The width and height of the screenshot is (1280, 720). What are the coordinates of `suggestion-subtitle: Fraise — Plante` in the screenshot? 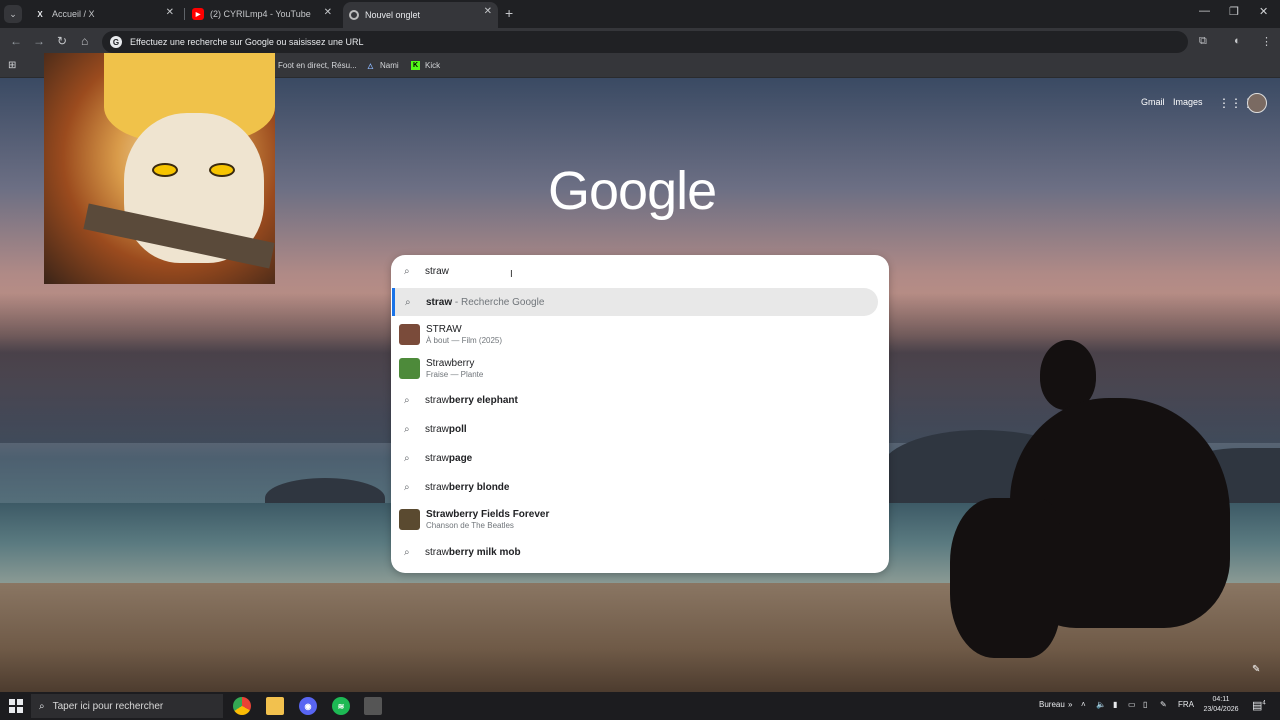 It's located at (455, 374).